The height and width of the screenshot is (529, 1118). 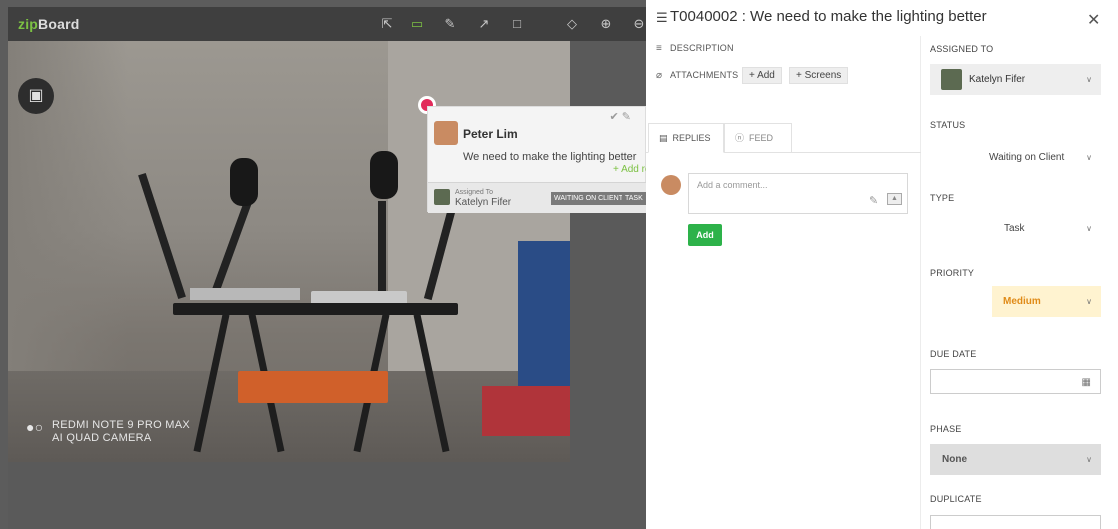 What do you see at coordinates (526, 411) in the screenshot?
I see `red-object` at bounding box center [526, 411].